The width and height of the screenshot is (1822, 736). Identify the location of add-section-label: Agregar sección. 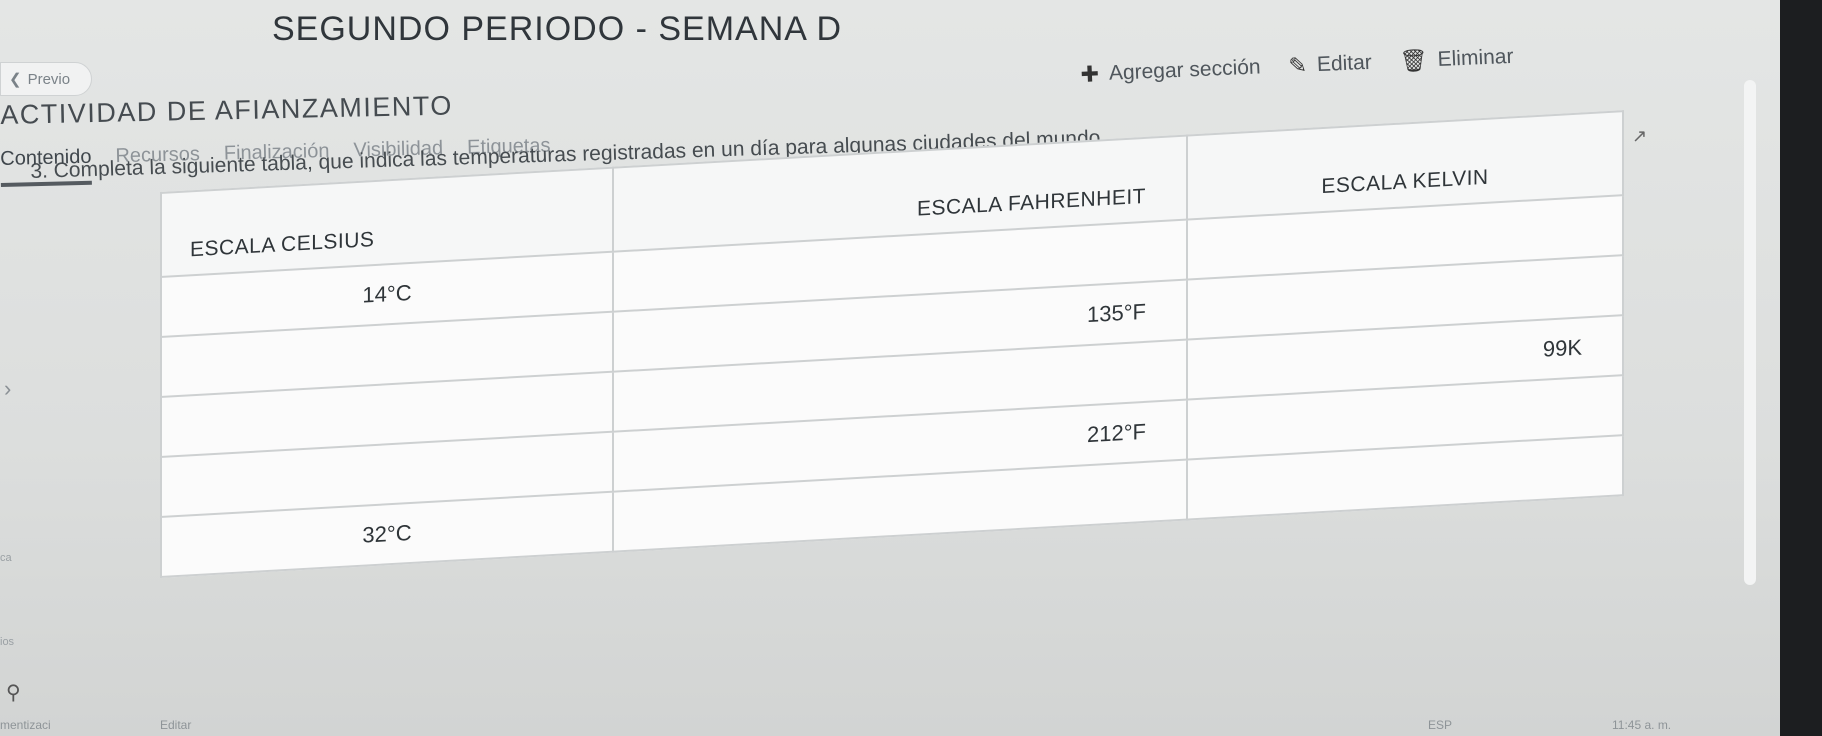
(1185, 70).